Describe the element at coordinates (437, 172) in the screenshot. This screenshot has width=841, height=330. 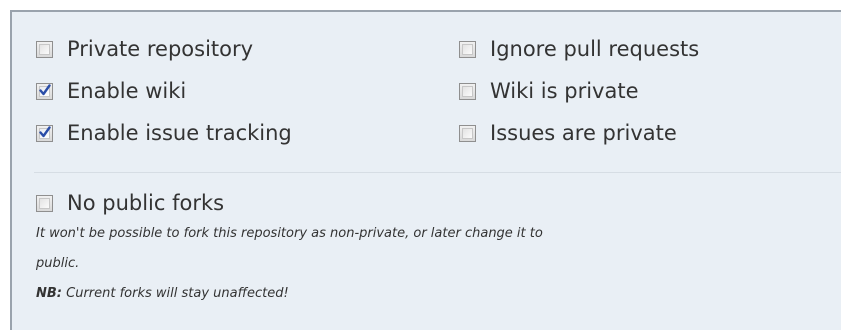
I see `section-divider` at that location.